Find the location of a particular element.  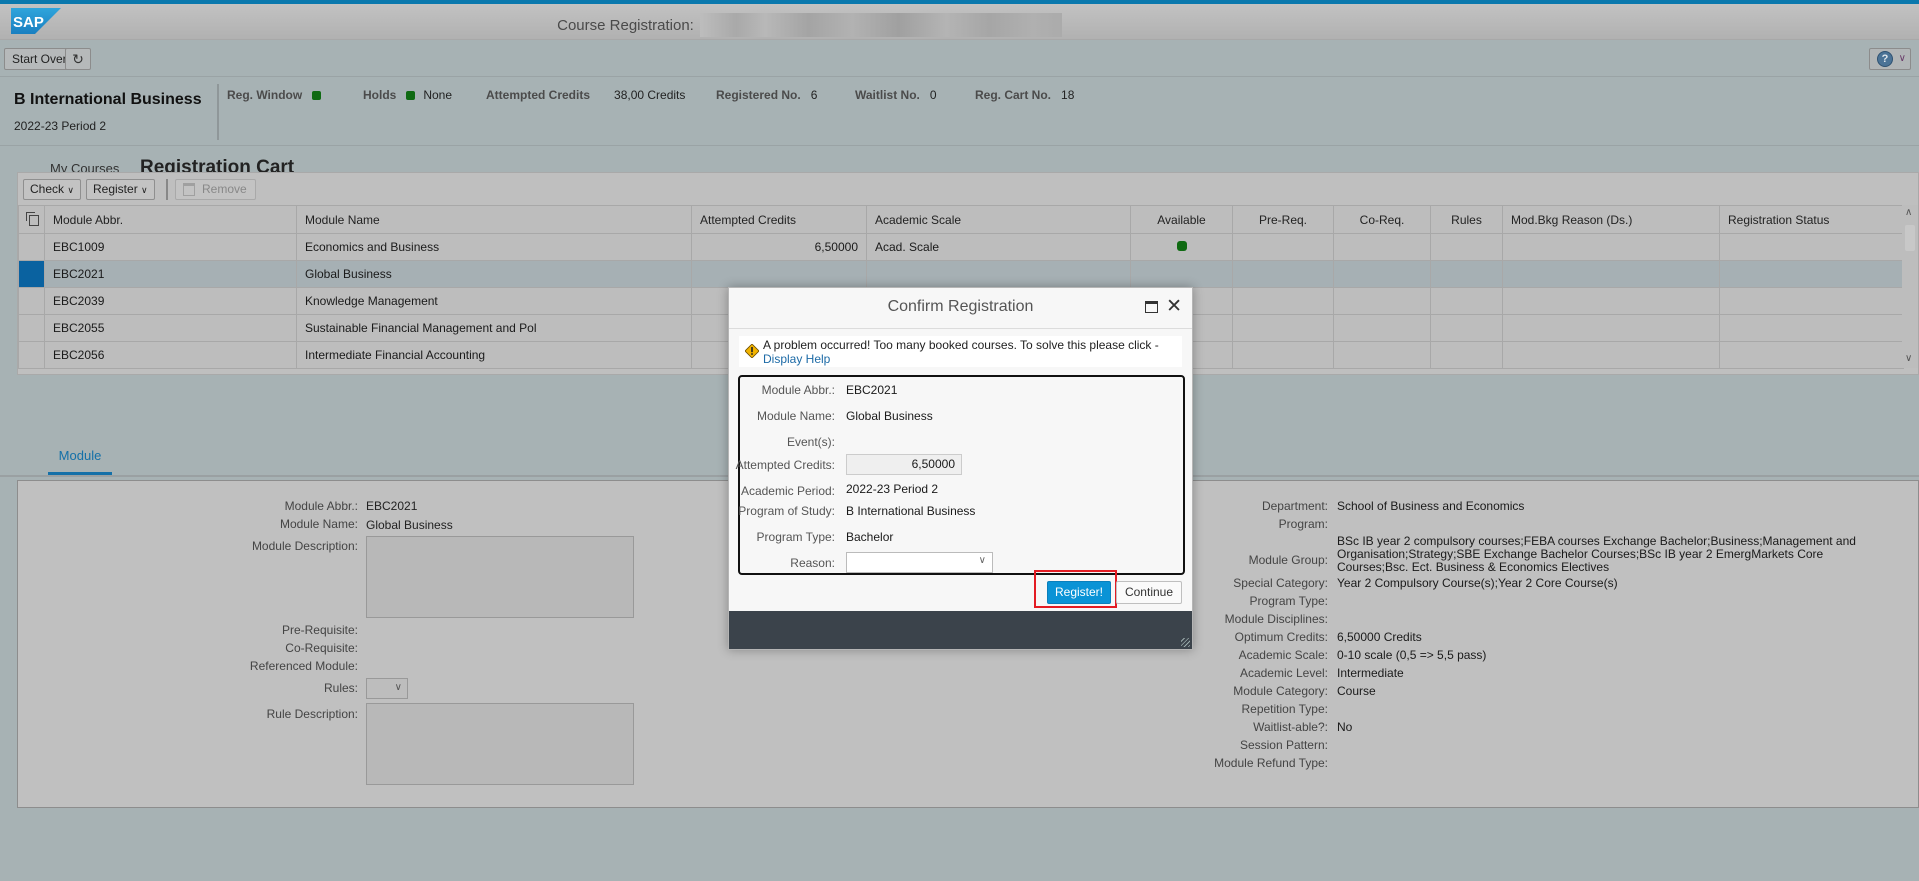

remove-button: Remove is located at coordinates (215, 189).